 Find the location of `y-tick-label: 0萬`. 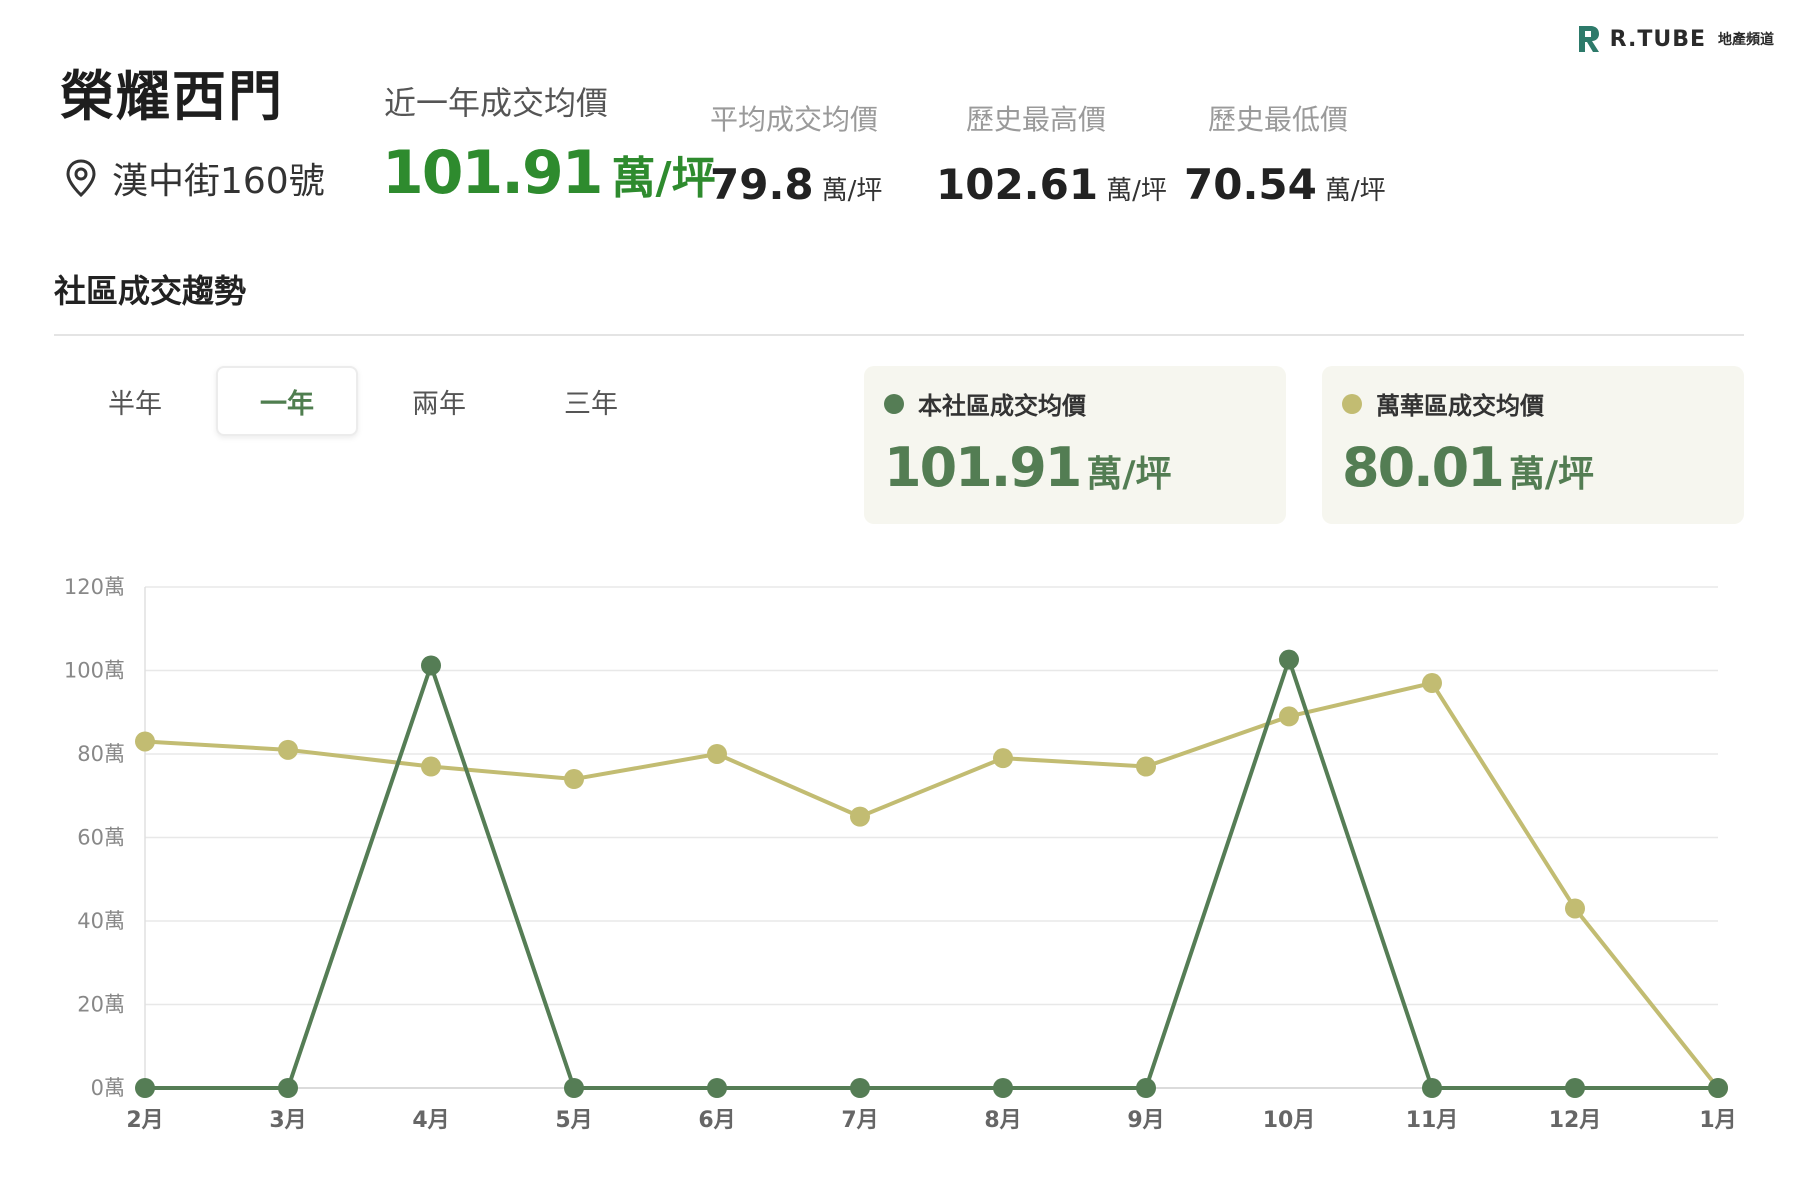

y-tick-label: 0萬 is located at coordinates (108, 1088).